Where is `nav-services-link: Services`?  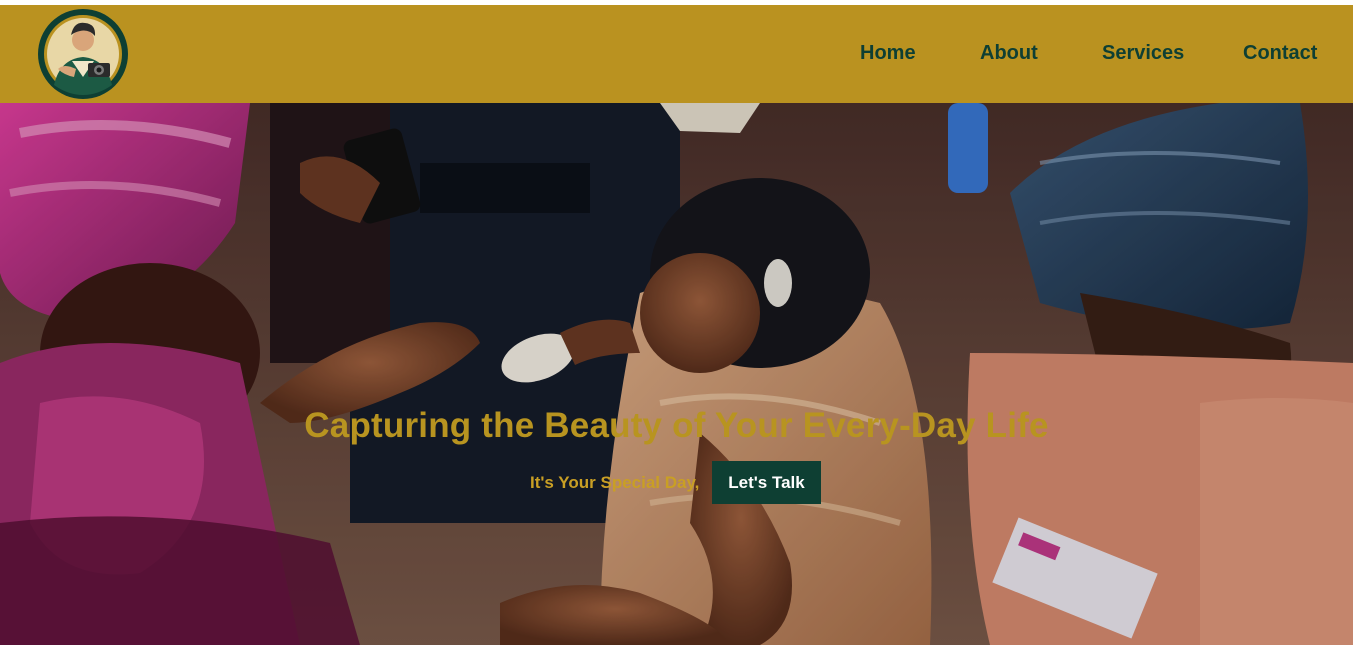
nav-services-link: Services is located at coordinates (1143, 53).